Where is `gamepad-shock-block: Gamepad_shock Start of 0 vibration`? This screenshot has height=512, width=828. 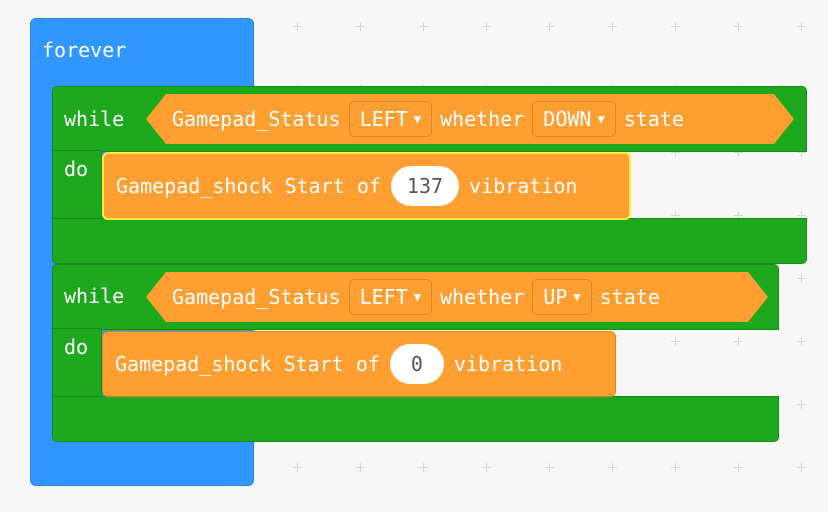
gamepad-shock-block: Gamepad_shock Start of 0 vibration is located at coordinates (359, 364).